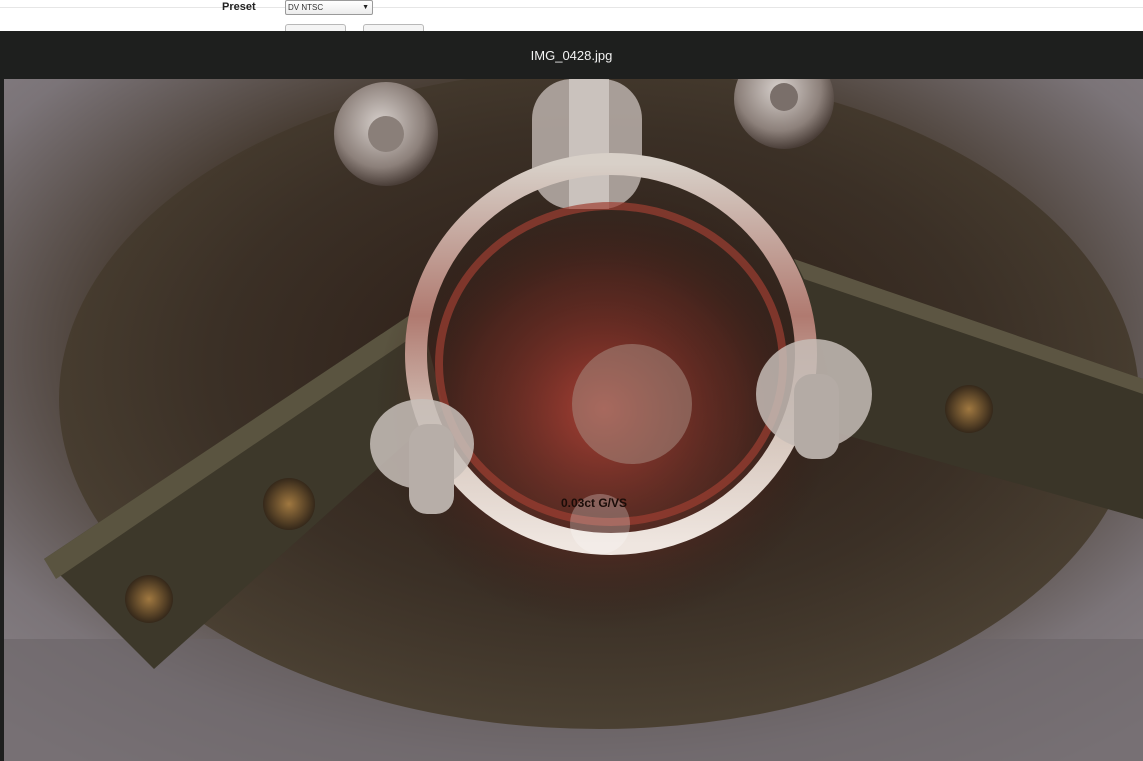  I want to click on background-page: Preset DV NTSC ▼, so click(571, 19).